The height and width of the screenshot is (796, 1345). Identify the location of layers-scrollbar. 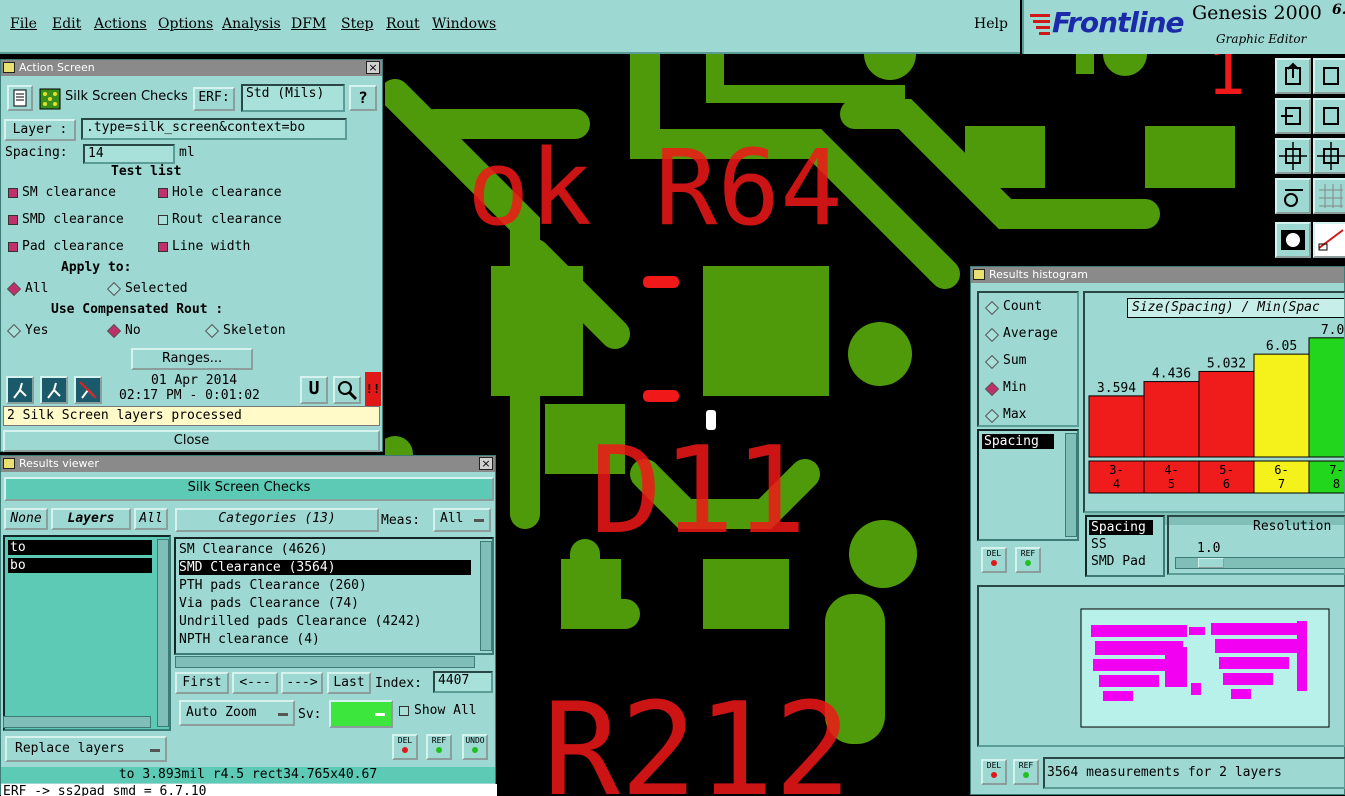
(163, 633).